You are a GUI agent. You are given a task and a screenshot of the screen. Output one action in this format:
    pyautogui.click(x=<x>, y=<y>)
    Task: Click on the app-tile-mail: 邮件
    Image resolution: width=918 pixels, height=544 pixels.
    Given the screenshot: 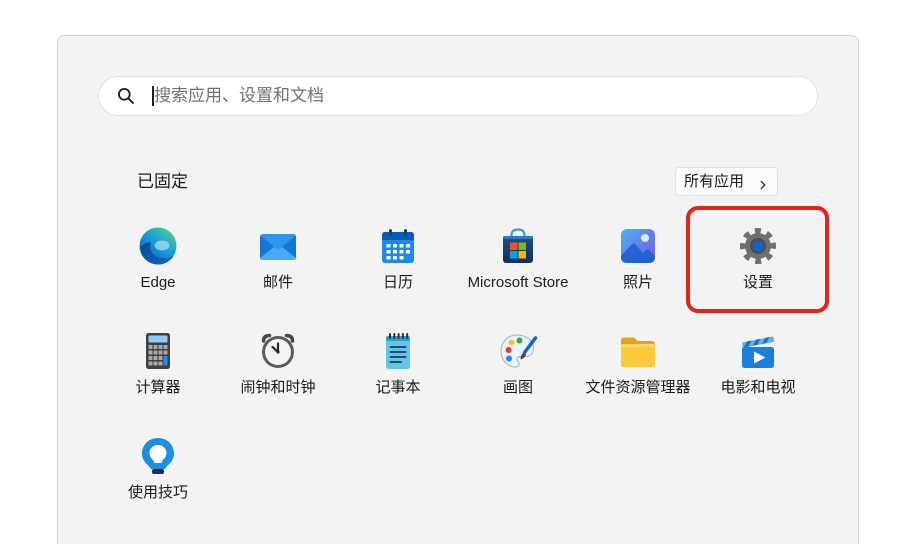 What is the action you would take?
    pyautogui.click(x=278, y=258)
    